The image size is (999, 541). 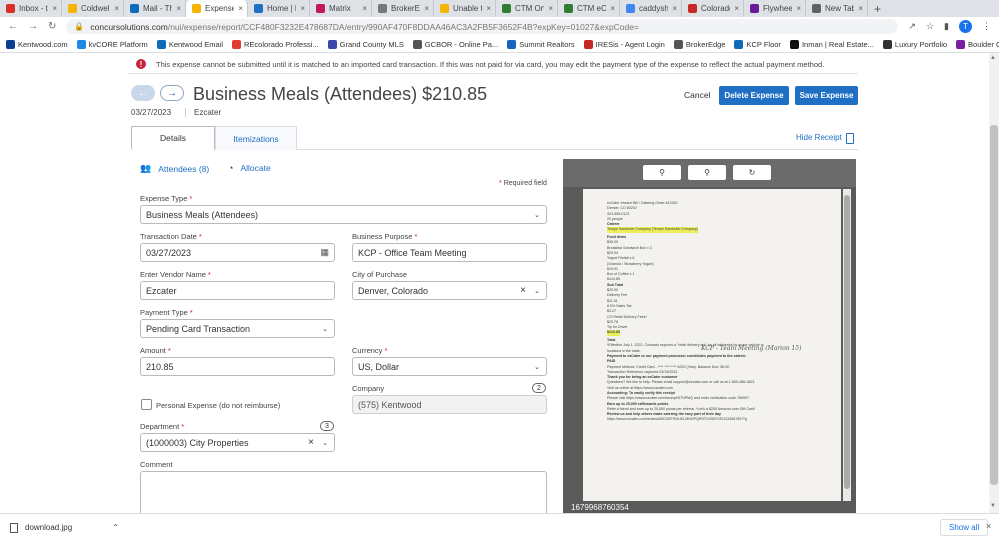 What do you see at coordinates (697, 95) in the screenshot?
I see `cancel-button: Cancel` at bounding box center [697, 95].